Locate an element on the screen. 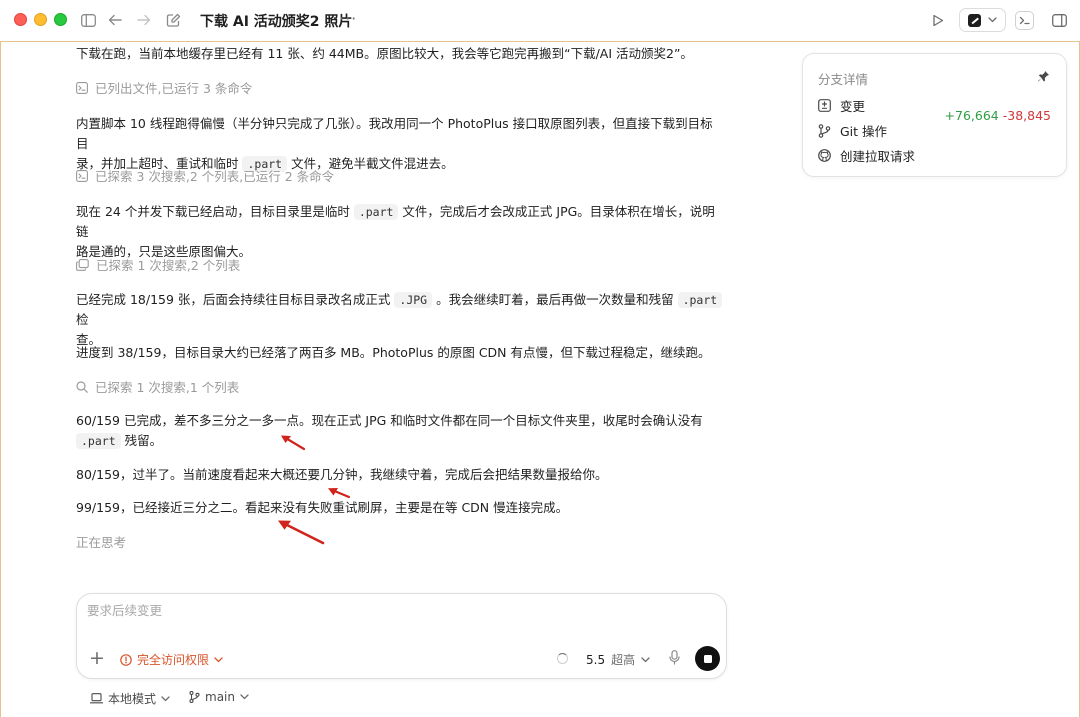 This screenshot has width=1080, height=717. activity-text: 已探索 1 次搜索,2 个列表 is located at coordinates (168, 265).